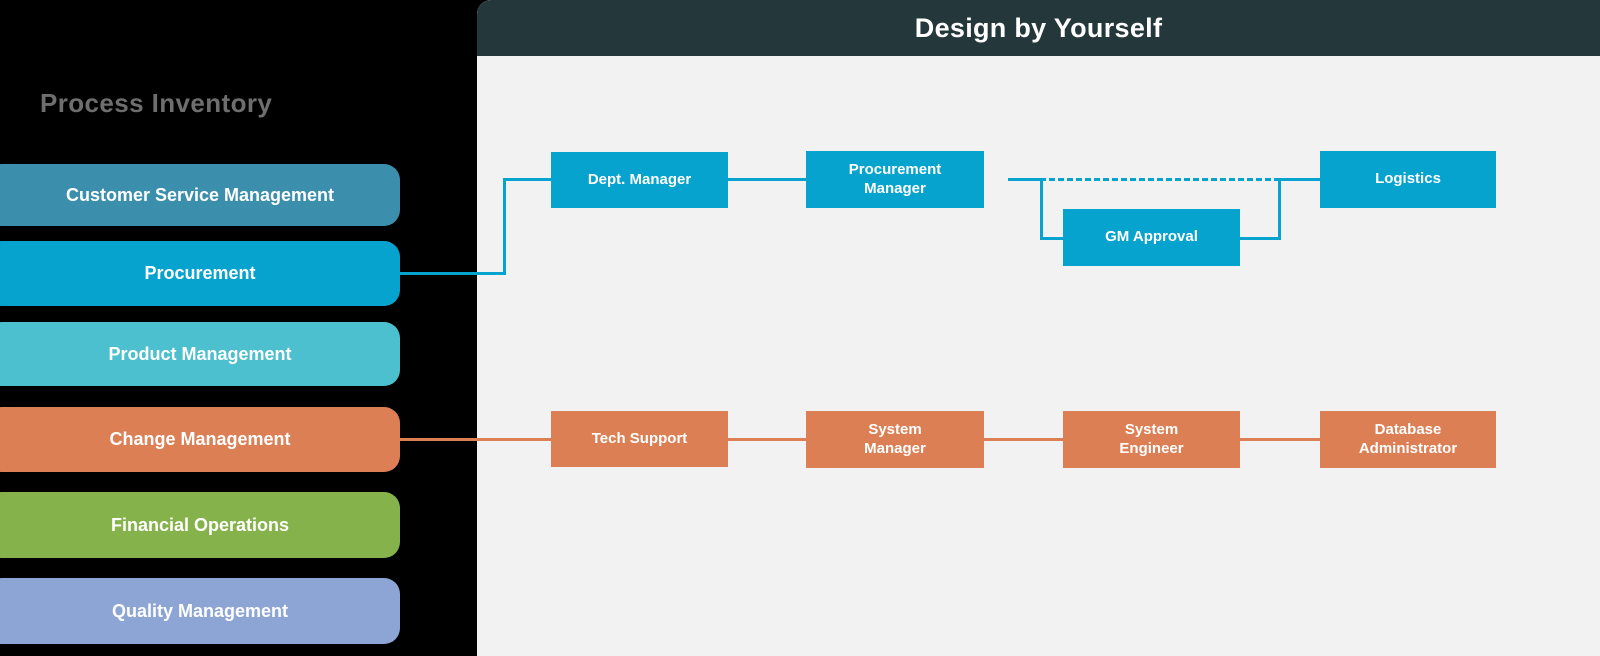 This screenshot has width=1600, height=656. I want to click on flow-node-system-manager: System Manager, so click(895, 439).